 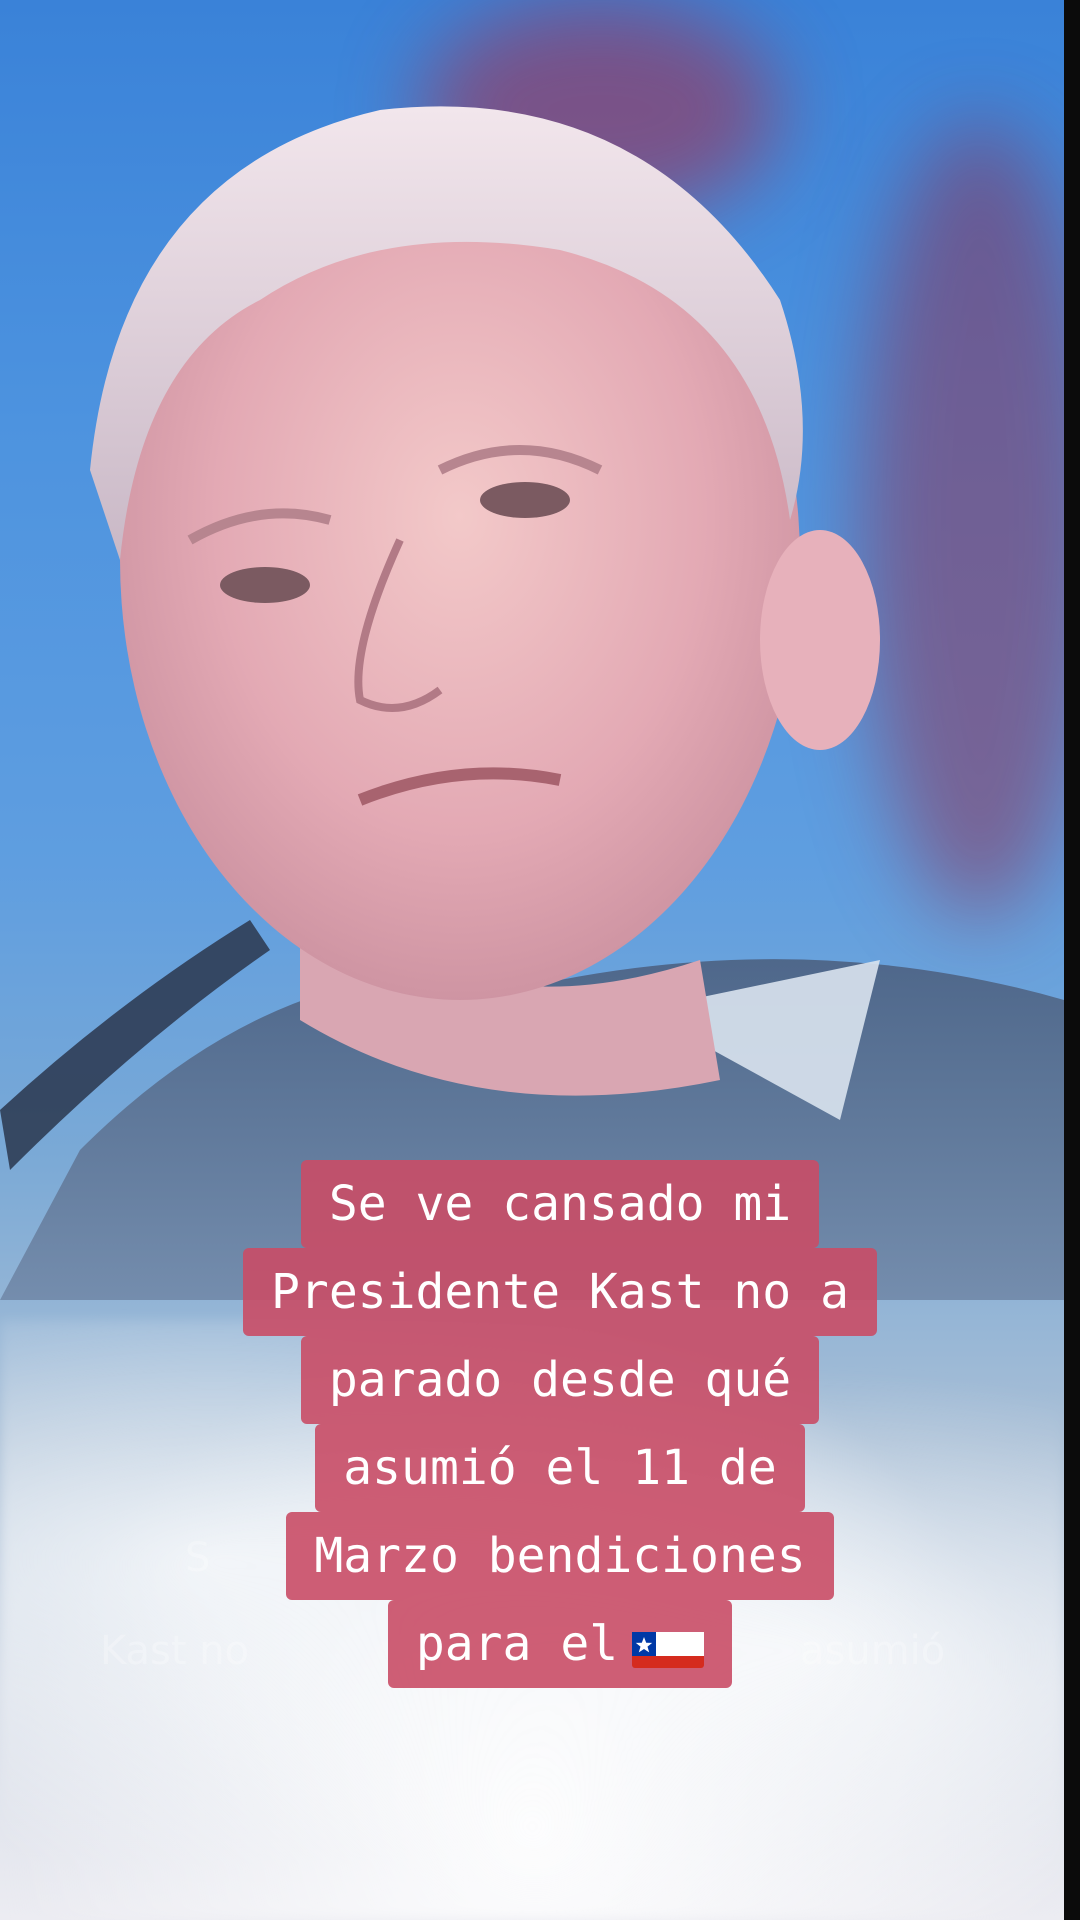 What do you see at coordinates (560, 1468) in the screenshot?
I see `caption-line: asumió el 11 de` at bounding box center [560, 1468].